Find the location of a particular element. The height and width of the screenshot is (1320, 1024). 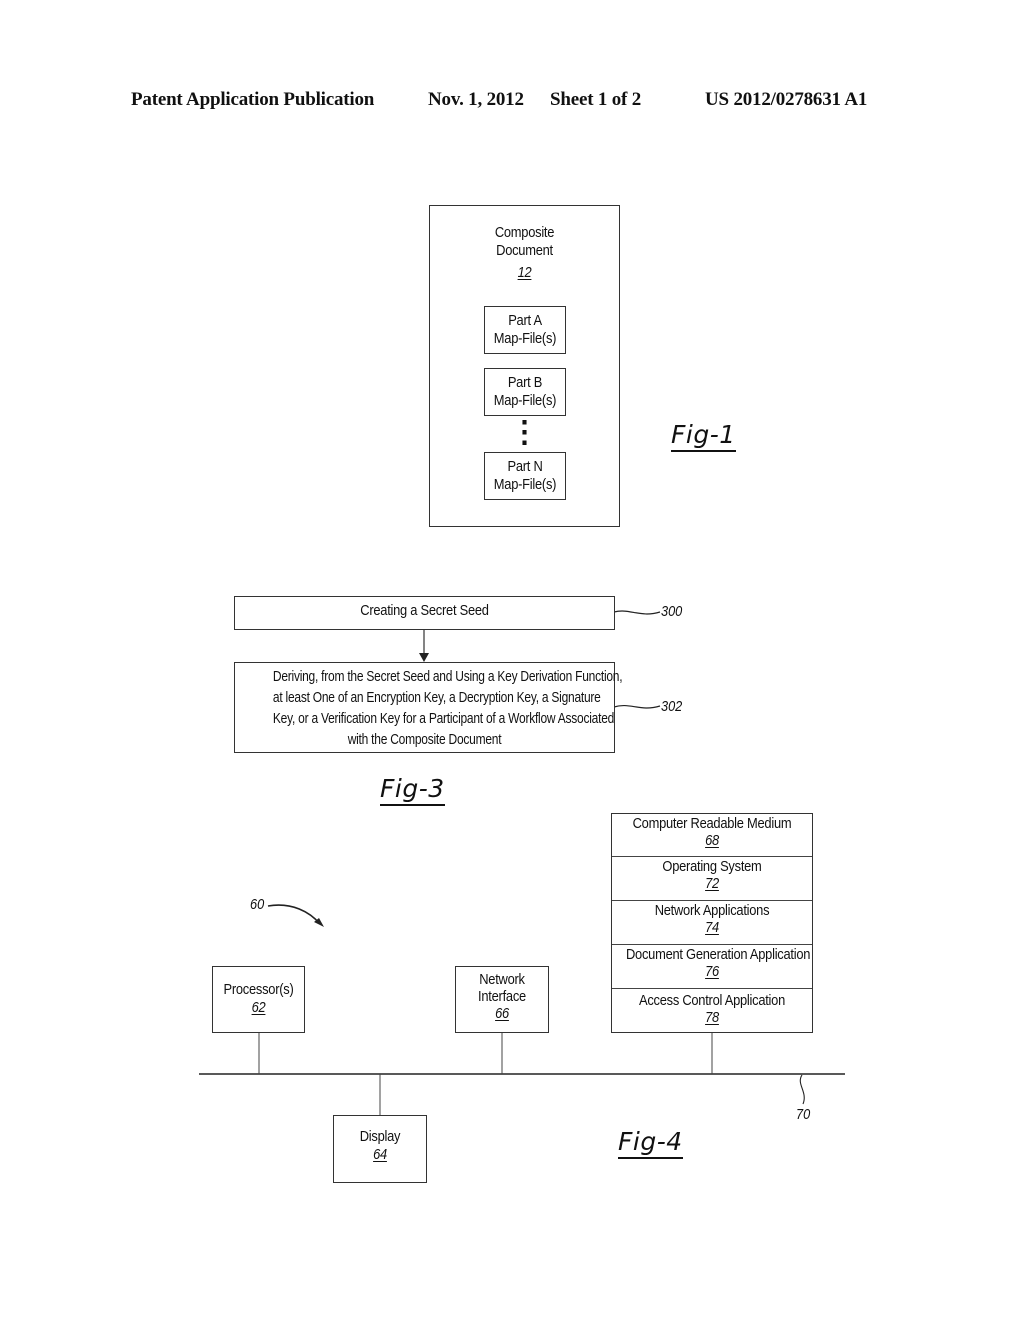

ref-74: 74 is located at coordinates (712, 927).